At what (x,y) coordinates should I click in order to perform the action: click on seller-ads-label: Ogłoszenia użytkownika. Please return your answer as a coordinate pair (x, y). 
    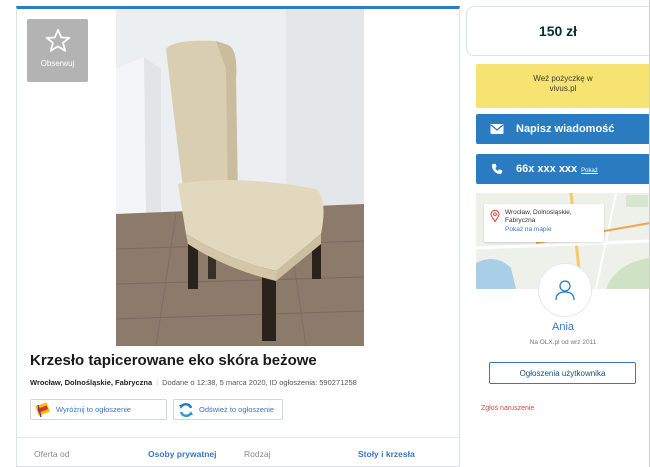
    Looking at the image, I should click on (562, 373).